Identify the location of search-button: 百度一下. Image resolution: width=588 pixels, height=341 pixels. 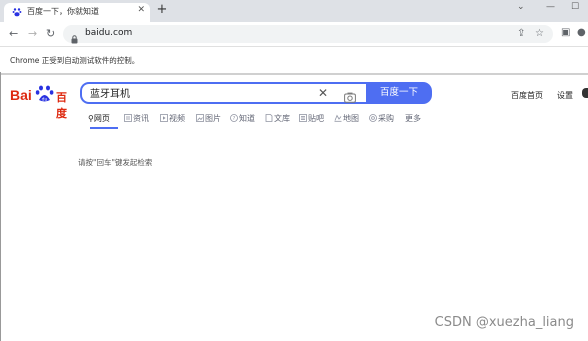
(399, 93).